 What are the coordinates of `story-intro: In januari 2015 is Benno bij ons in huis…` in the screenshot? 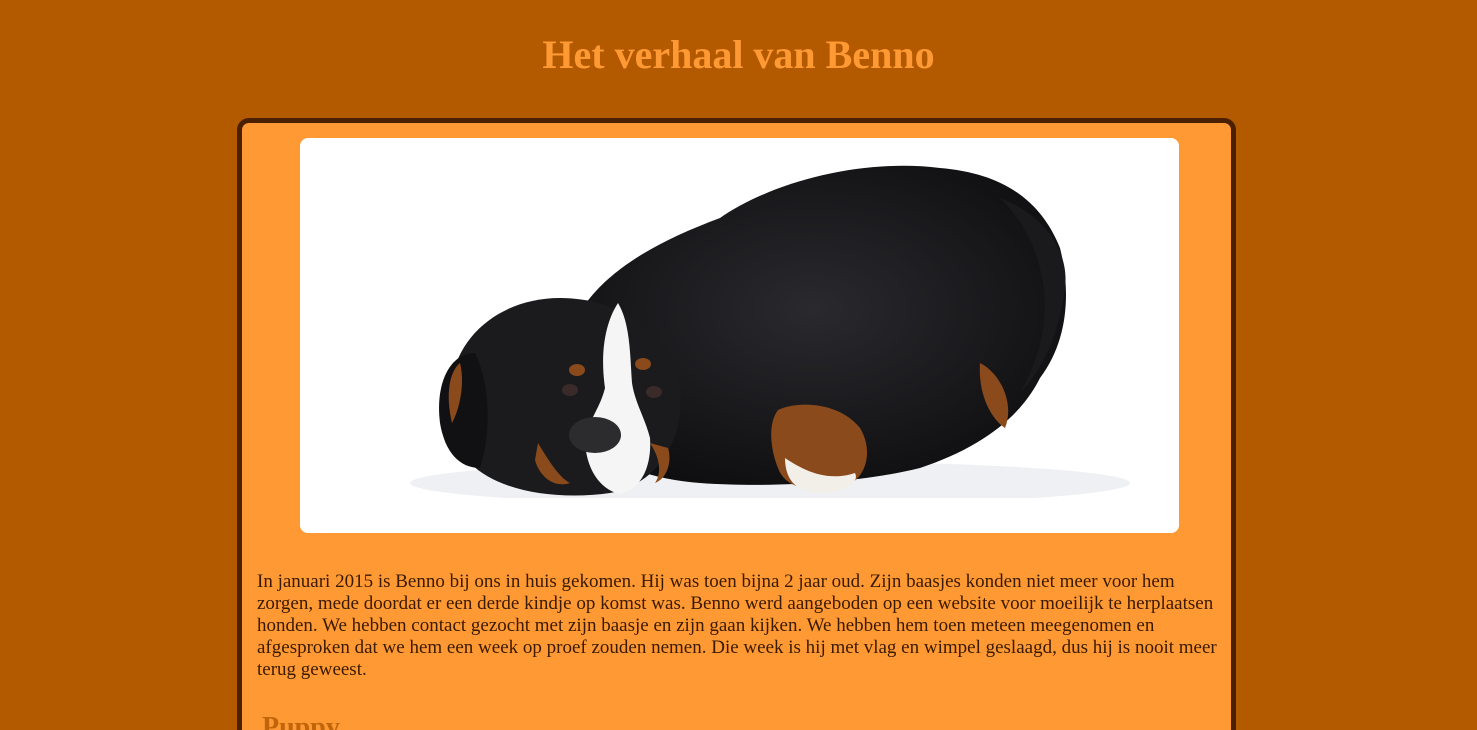 It's located at (737, 625).